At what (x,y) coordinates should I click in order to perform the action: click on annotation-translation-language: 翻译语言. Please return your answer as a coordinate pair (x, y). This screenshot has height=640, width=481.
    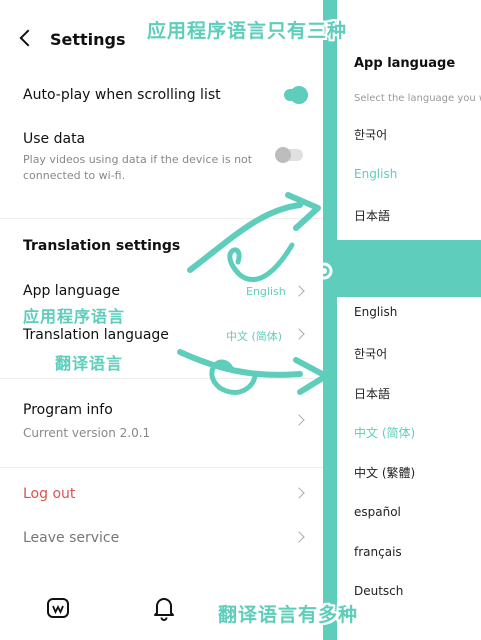
    Looking at the image, I should click on (89, 363).